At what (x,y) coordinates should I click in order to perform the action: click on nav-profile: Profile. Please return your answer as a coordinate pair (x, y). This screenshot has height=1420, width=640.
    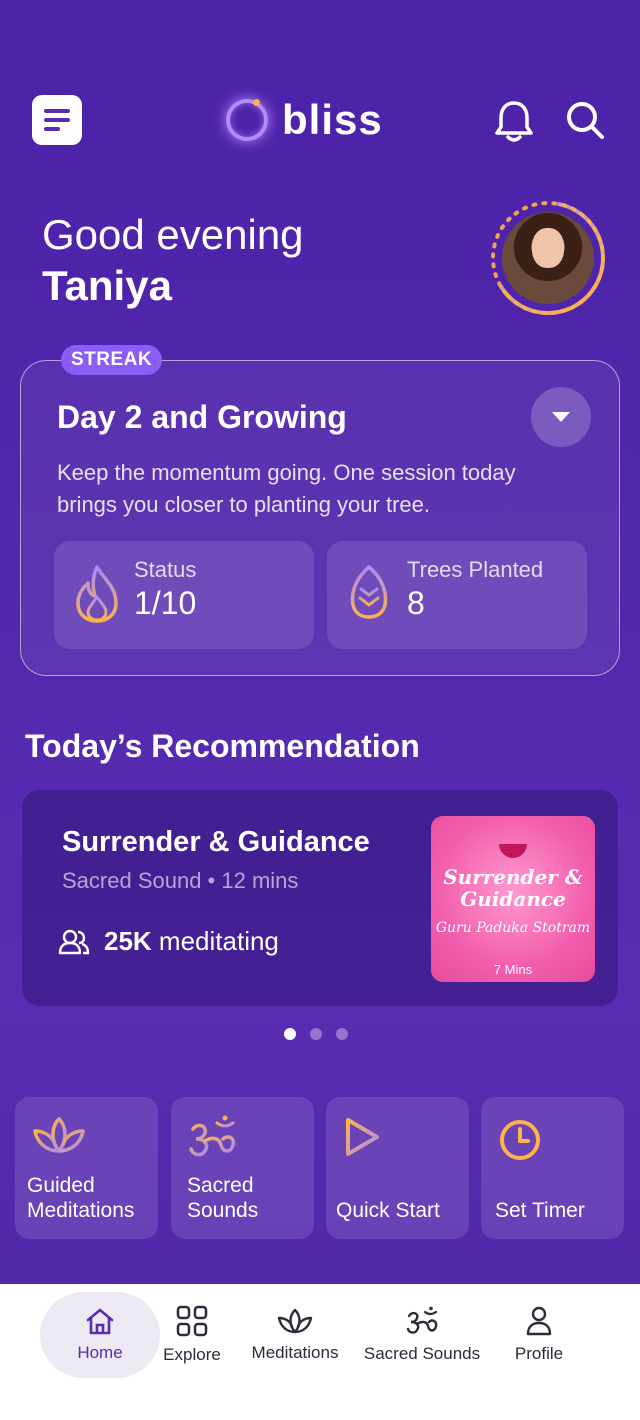
    Looking at the image, I should click on (539, 1335).